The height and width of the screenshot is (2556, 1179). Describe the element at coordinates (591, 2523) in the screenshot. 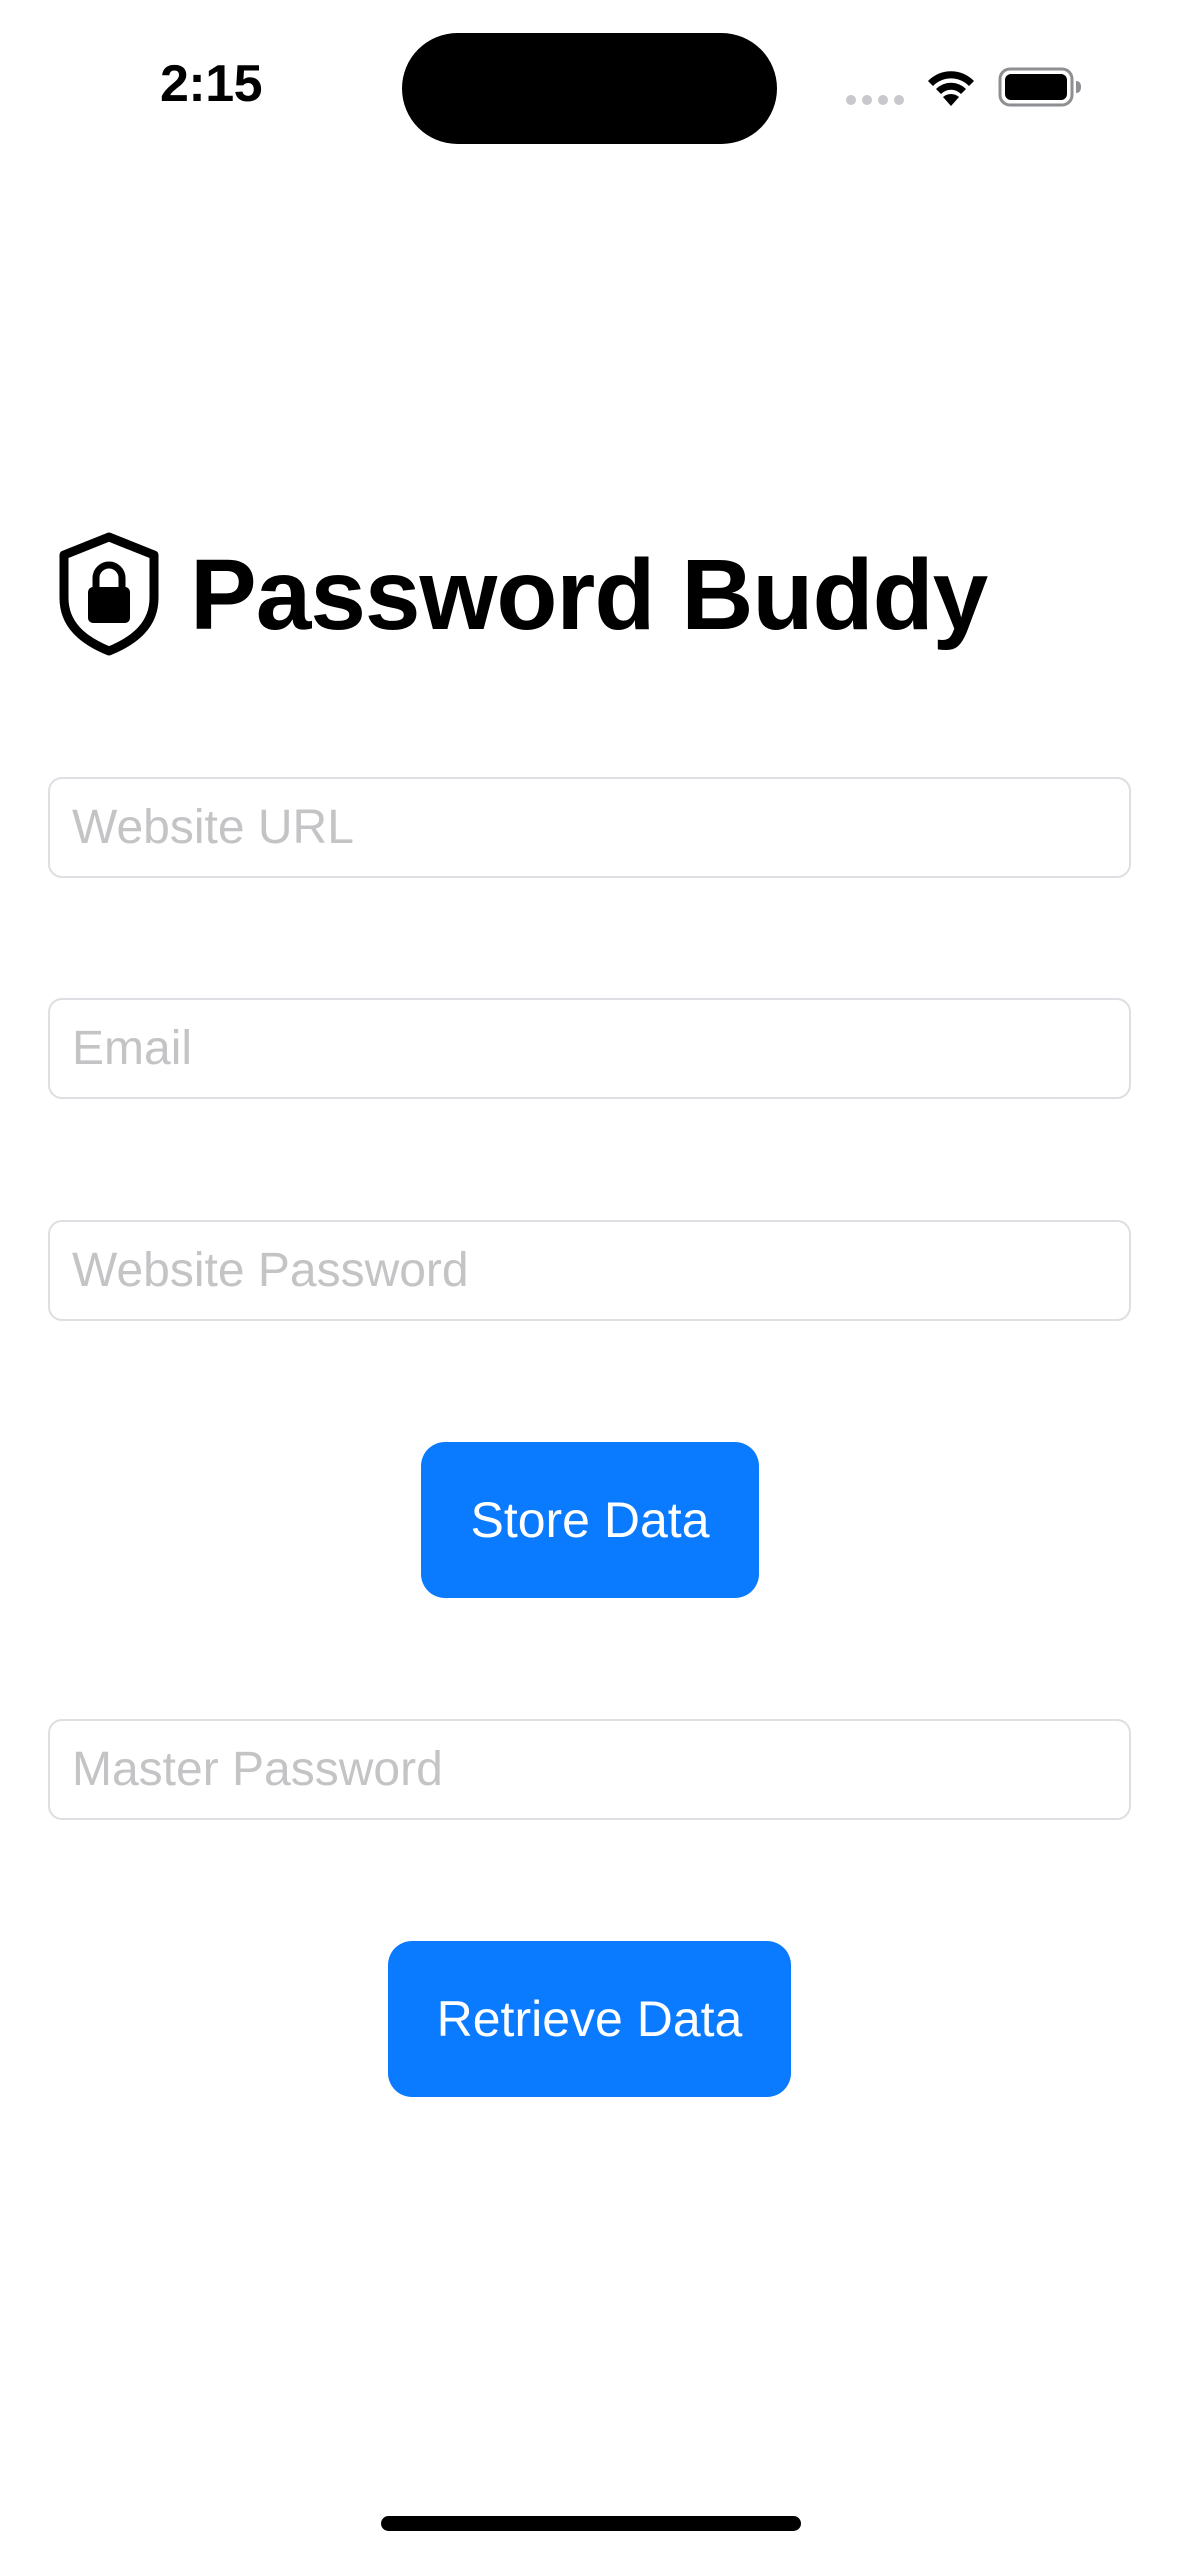

I see `home-indicator` at that location.